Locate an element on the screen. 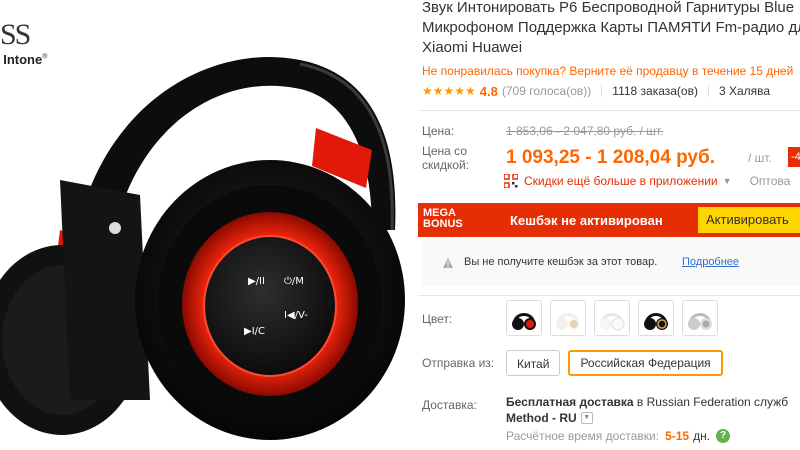 The height and width of the screenshot is (450, 800). wishlist-count: 3 Халява is located at coordinates (744, 91).